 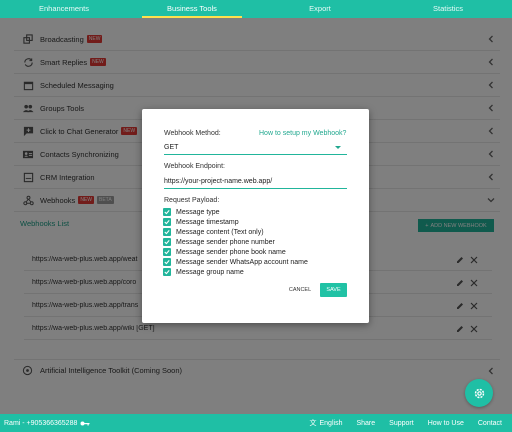 What do you see at coordinates (333, 290) in the screenshot?
I see `save-button: SAVE` at bounding box center [333, 290].